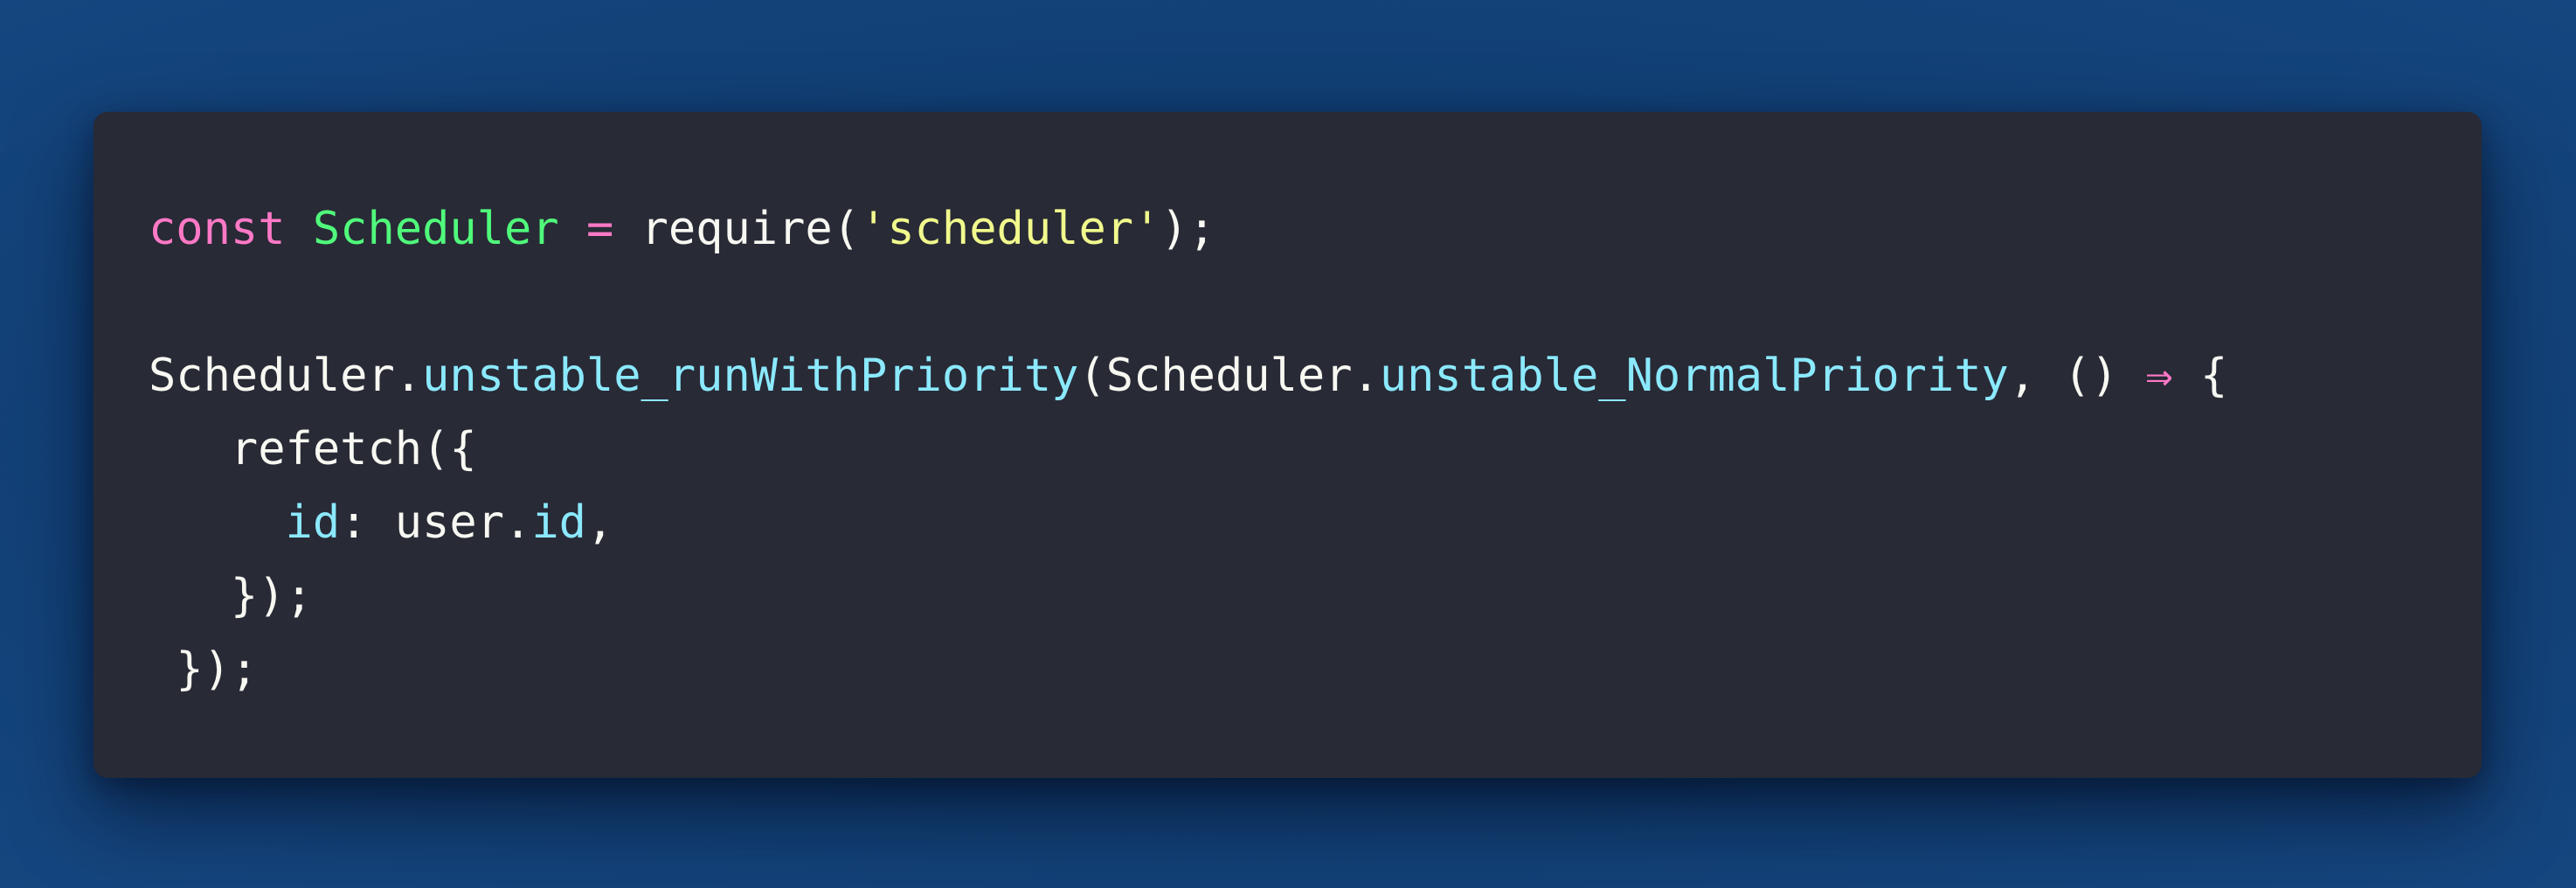  I want to click on close-callback: });, so click(217, 669).